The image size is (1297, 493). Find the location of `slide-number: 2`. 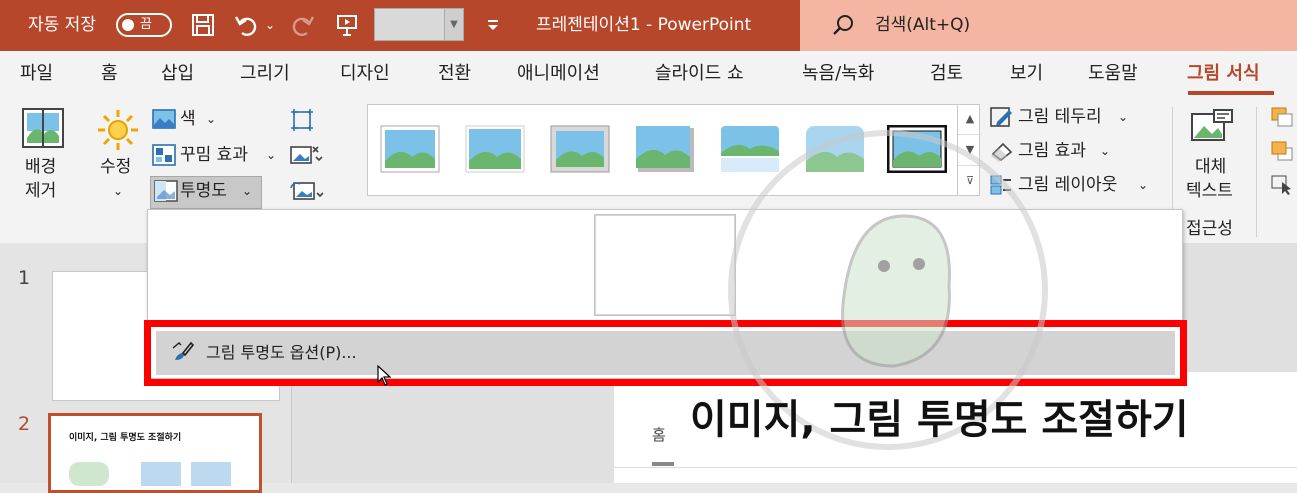

slide-number: 2 is located at coordinates (24, 424).